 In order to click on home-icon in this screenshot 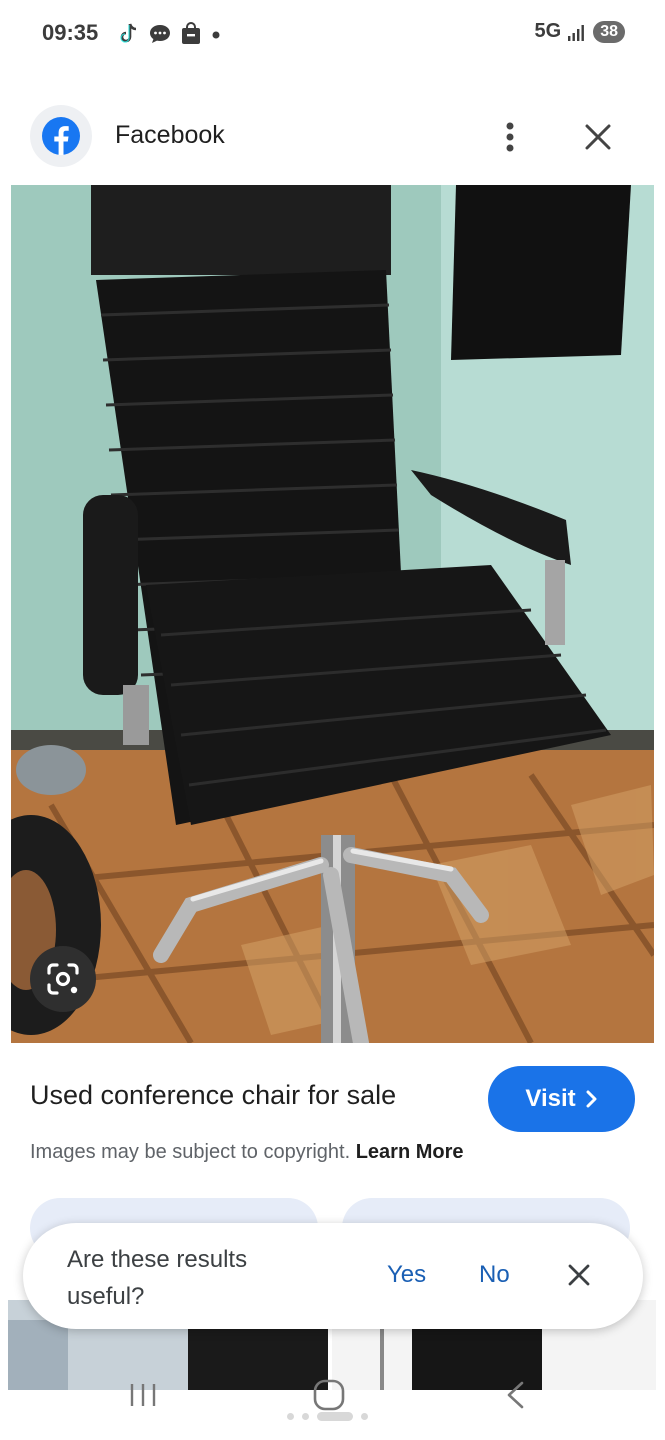, I will do `click(329, 1395)`.